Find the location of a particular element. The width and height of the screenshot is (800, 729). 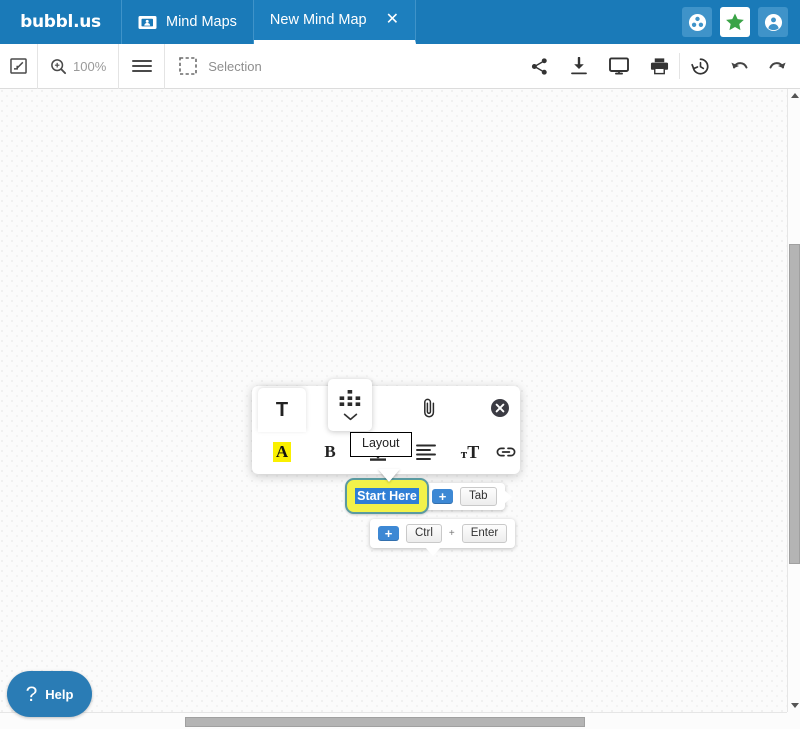

account-button is located at coordinates (773, 22).